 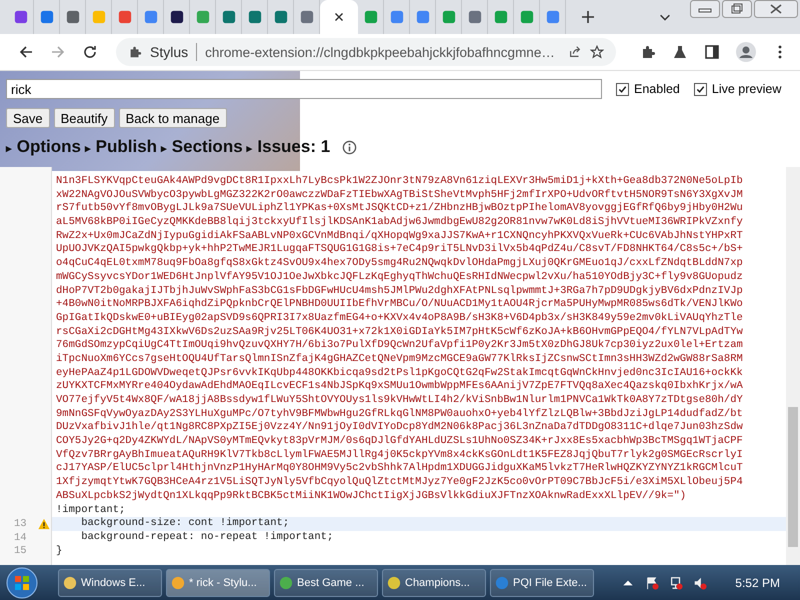 I want to click on code-line: GpIGatIkQDskwE0+uBIEyg02apSVD9s6QPRI3I7x8UazfmEG4+o+KXVx4v4oP8A9B/sH3K8+V6D4pb3x/sH3K849y59e2mv0kLiVAUqYhzTle, so click(x=399, y=319).